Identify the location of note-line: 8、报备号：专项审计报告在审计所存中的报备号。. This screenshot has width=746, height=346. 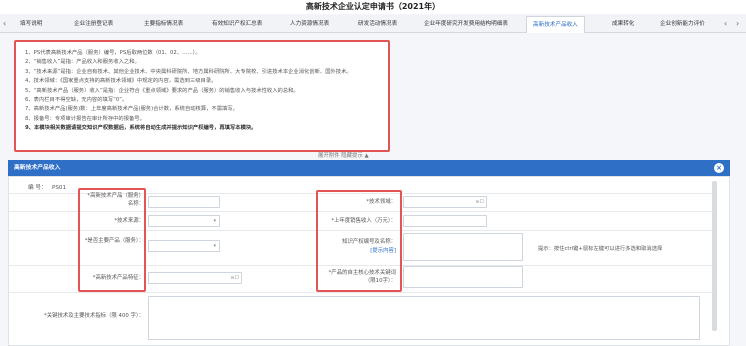
(85, 118).